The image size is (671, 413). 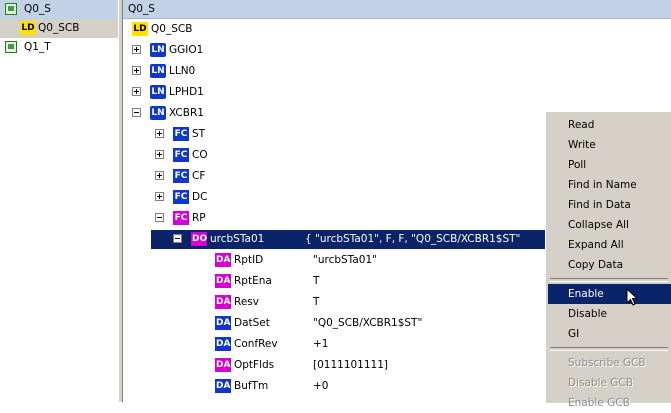 What do you see at coordinates (609, 334) in the screenshot?
I see `menu-item-gi: GI` at bounding box center [609, 334].